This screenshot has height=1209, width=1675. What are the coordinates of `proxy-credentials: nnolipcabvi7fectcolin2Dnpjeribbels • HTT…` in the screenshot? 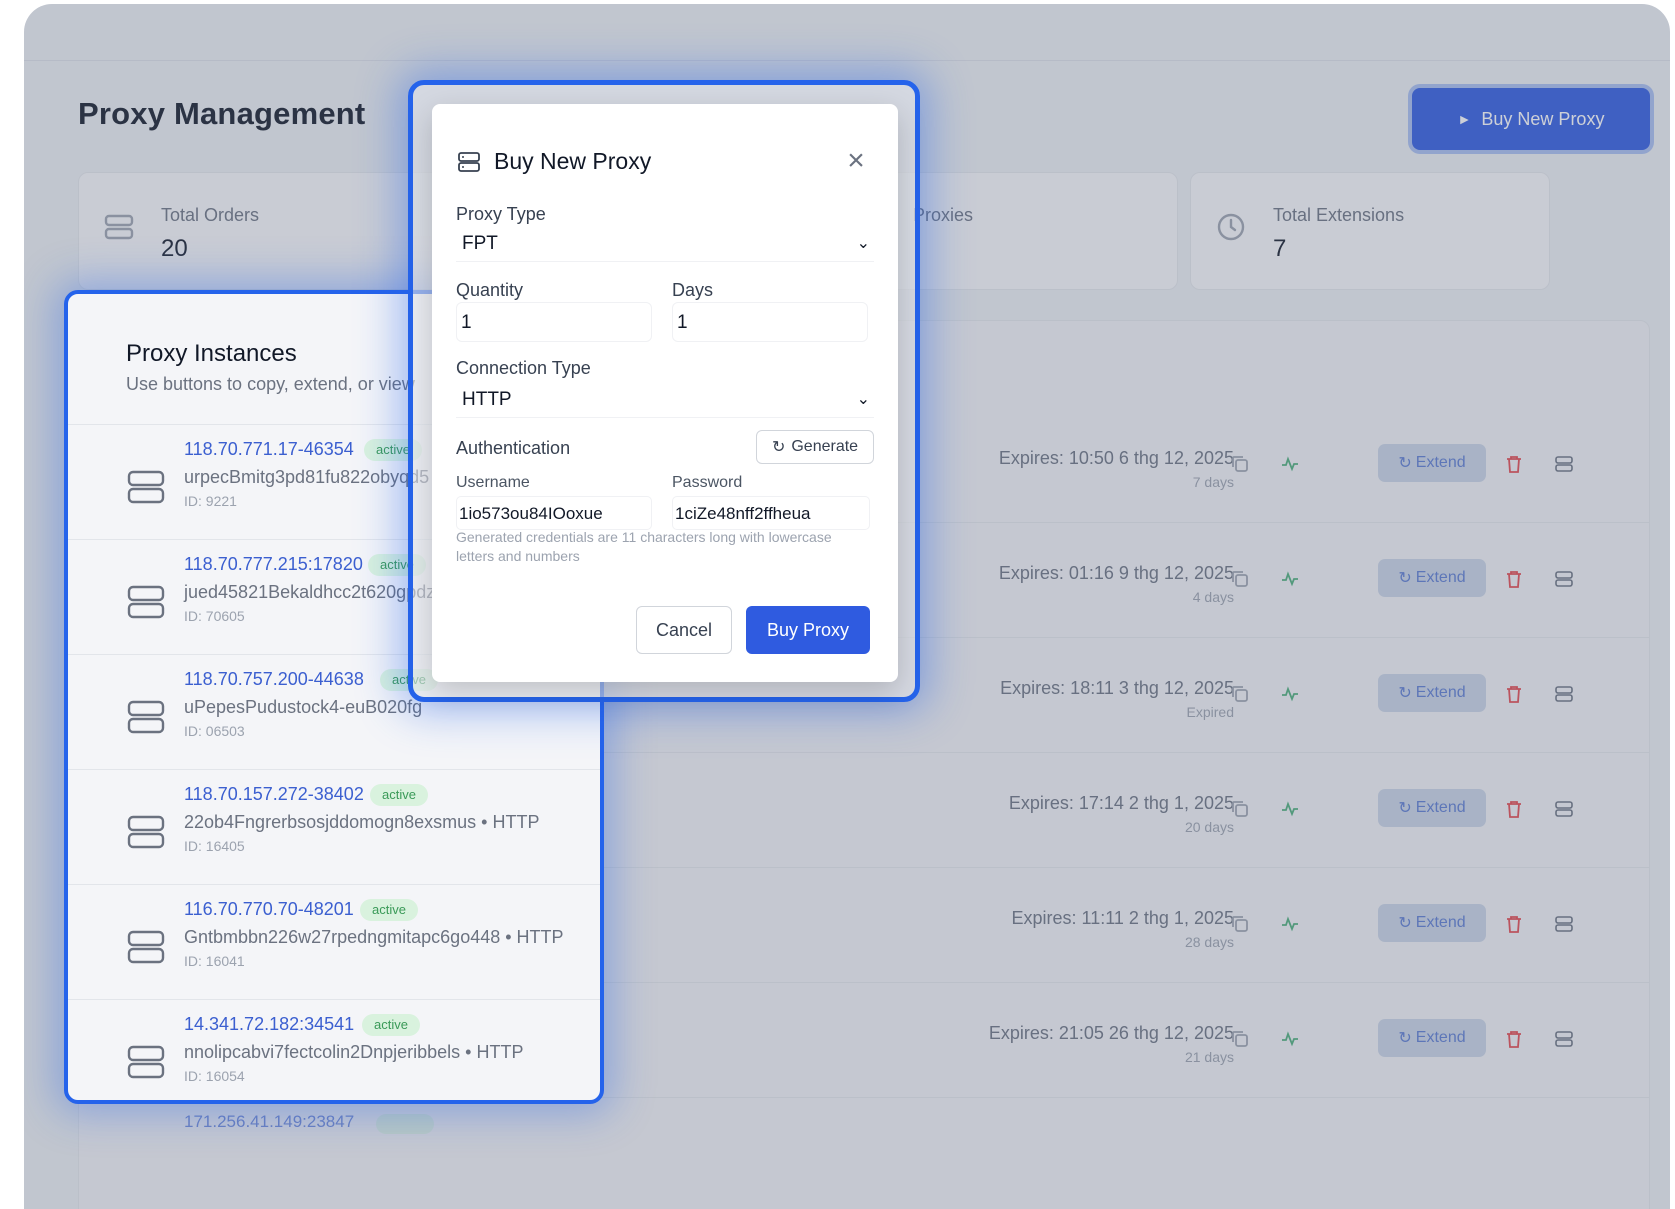 It's located at (354, 1052).